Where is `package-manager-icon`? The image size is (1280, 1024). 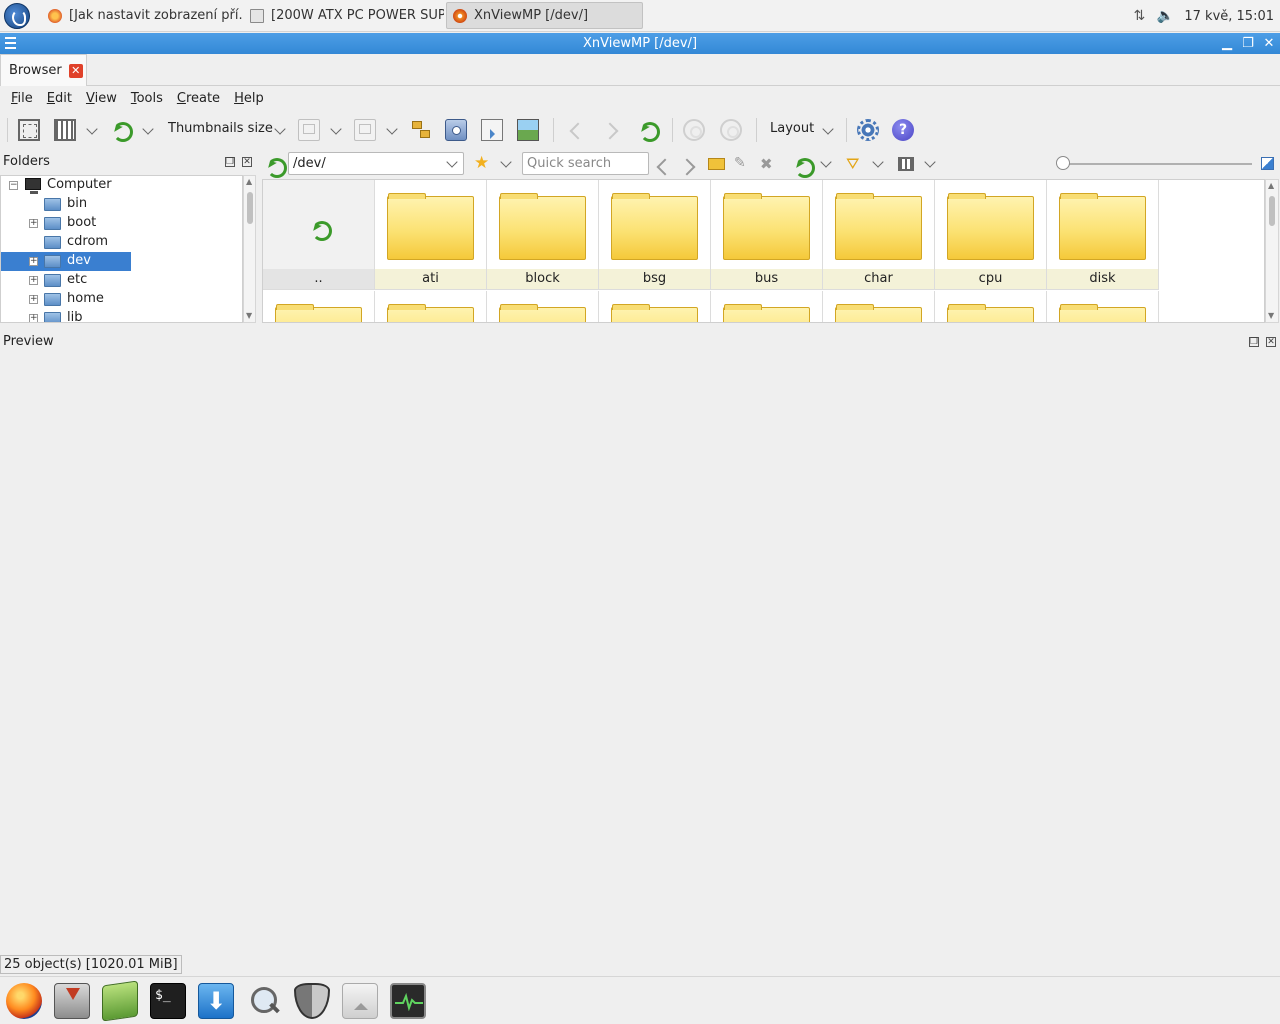 package-manager-icon is located at coordinates (120, 1001).